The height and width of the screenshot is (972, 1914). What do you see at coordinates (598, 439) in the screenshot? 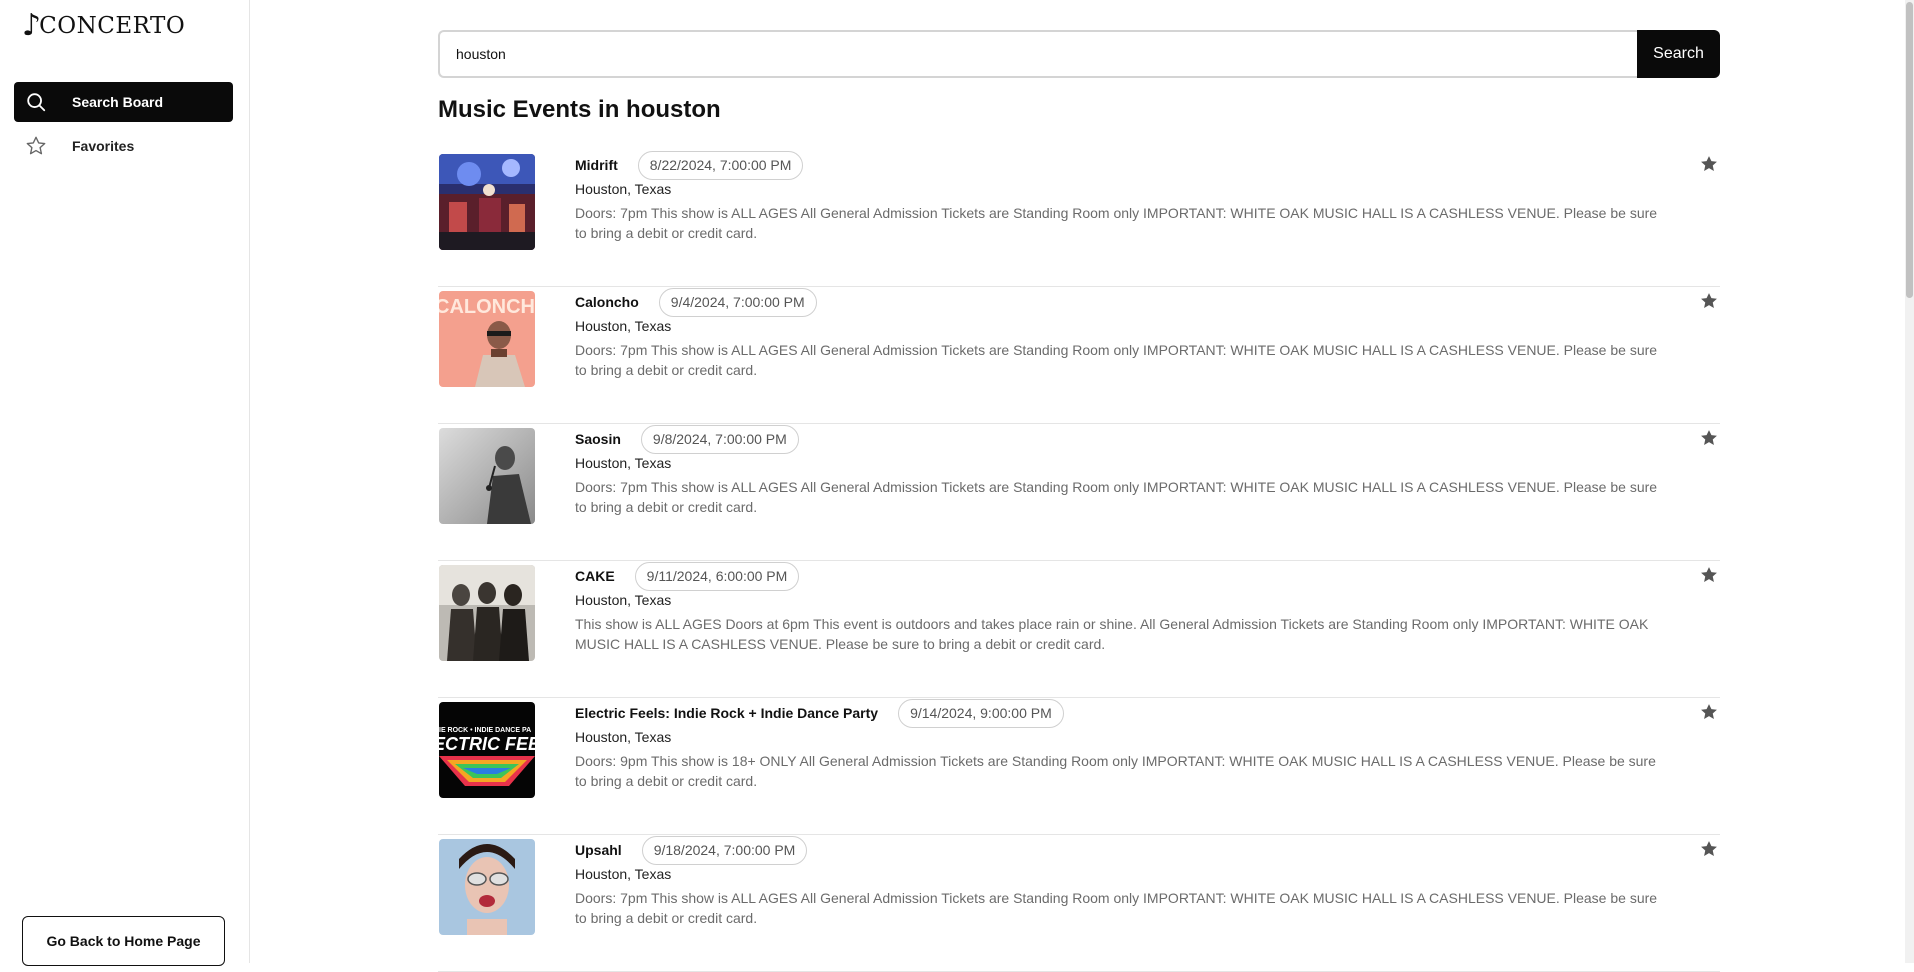
I see `event-name: Saosin` at bounding box center [598, 439].